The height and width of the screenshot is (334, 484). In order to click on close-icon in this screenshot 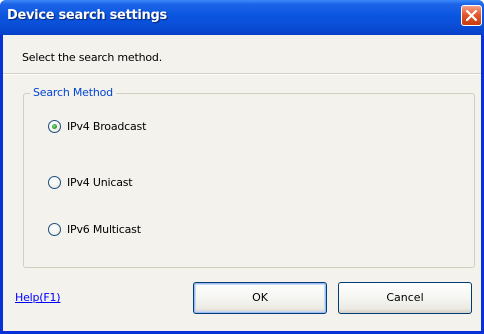, I will do `click(471, 15)`.